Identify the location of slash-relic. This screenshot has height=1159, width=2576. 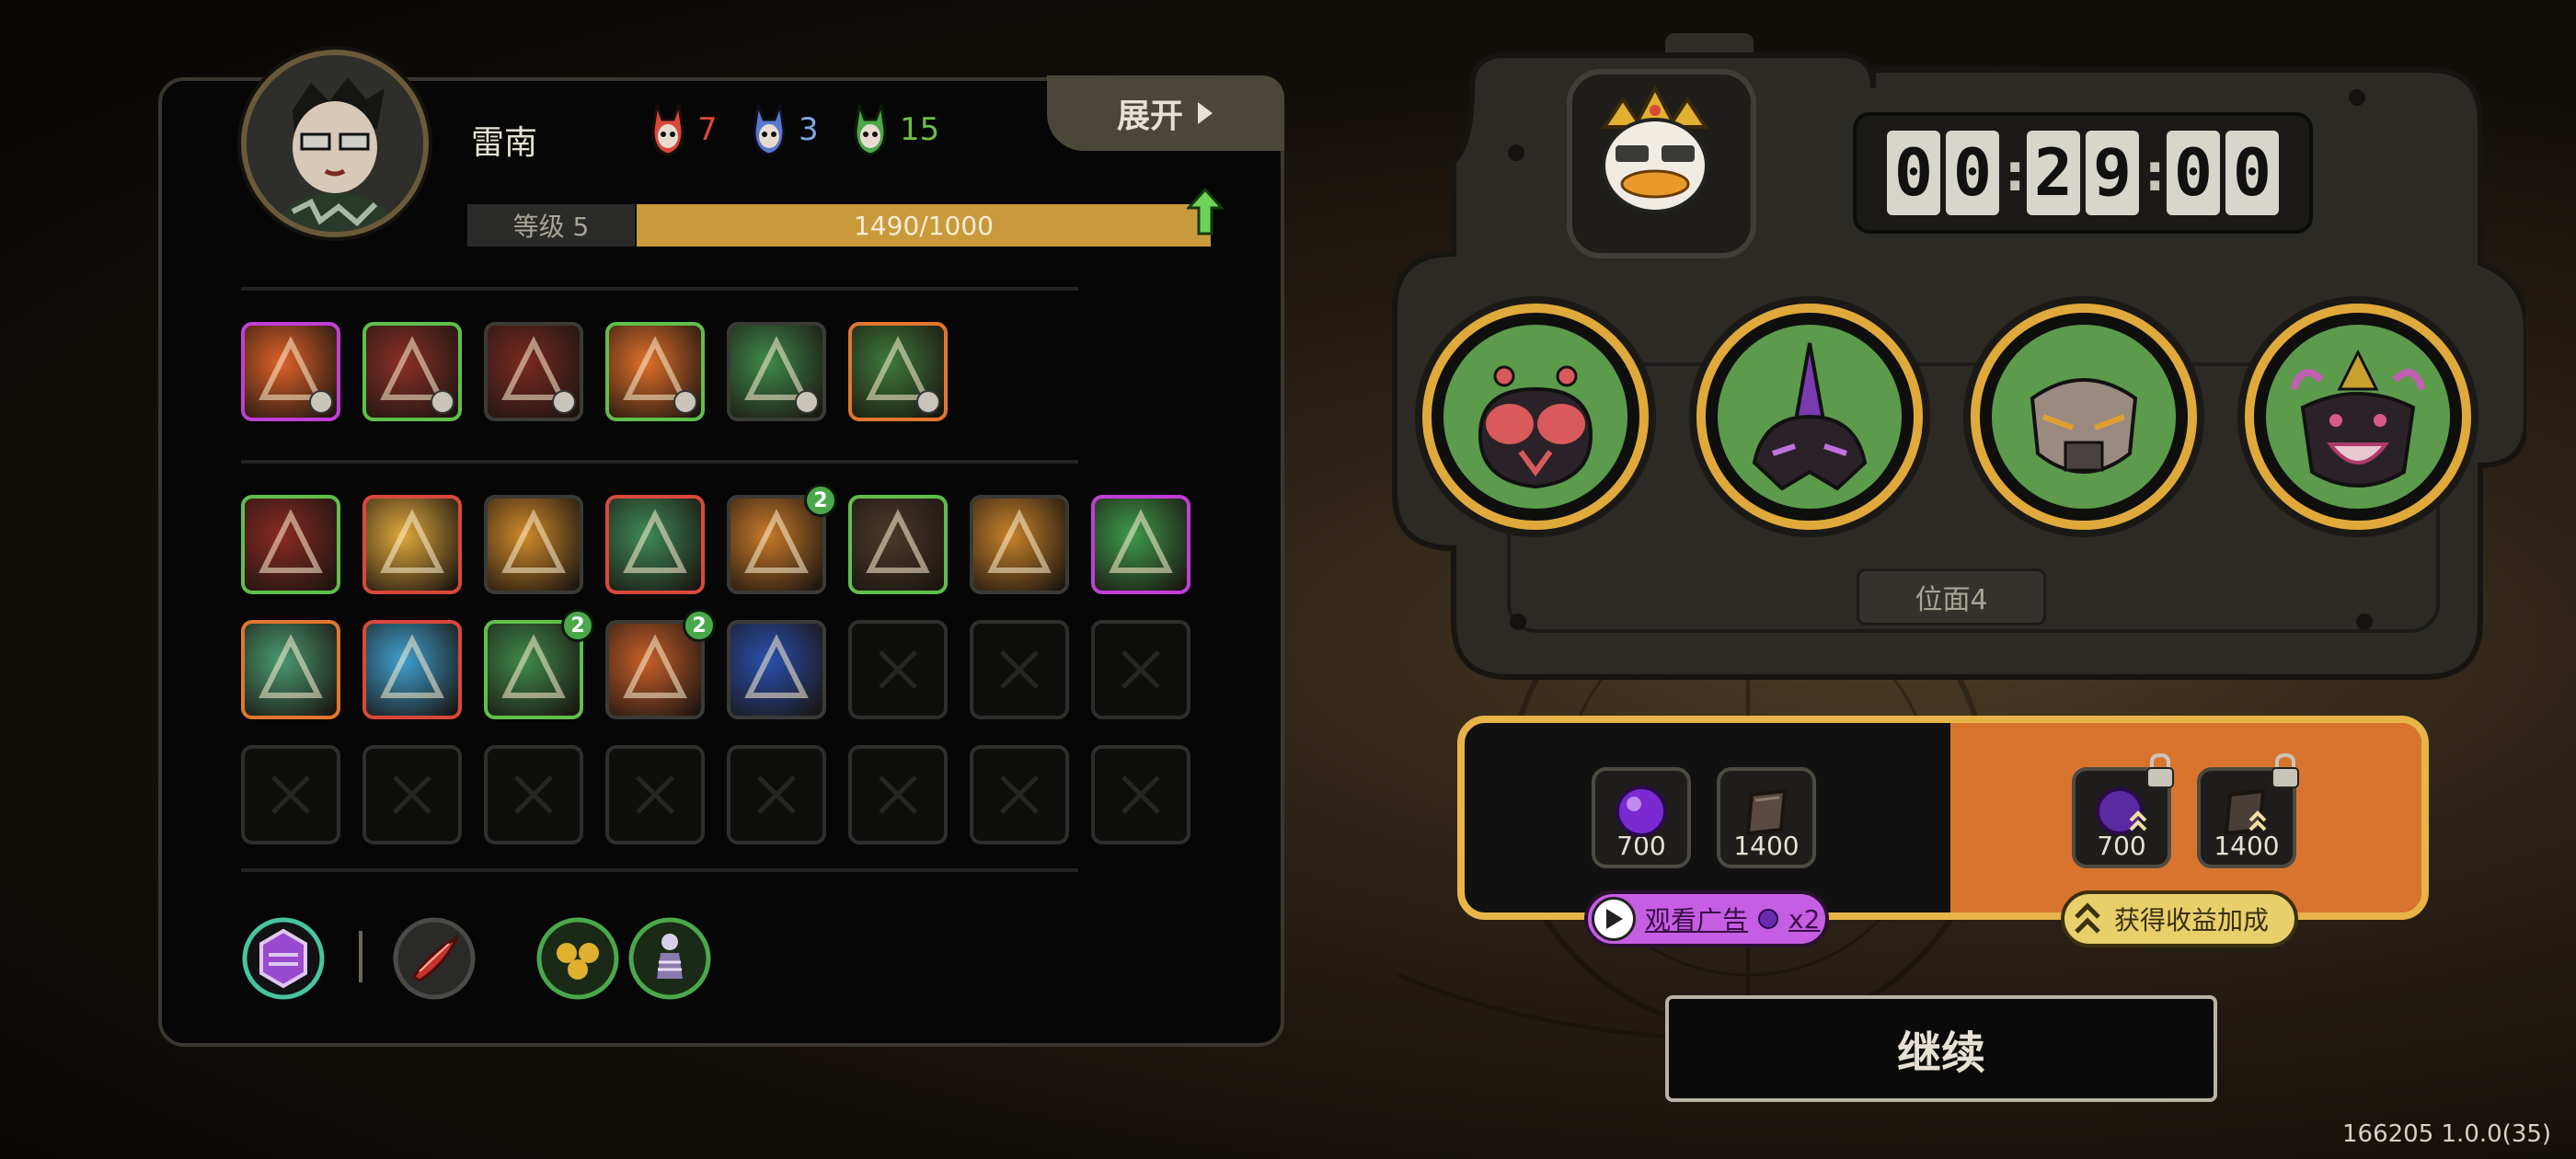
(290, 544).